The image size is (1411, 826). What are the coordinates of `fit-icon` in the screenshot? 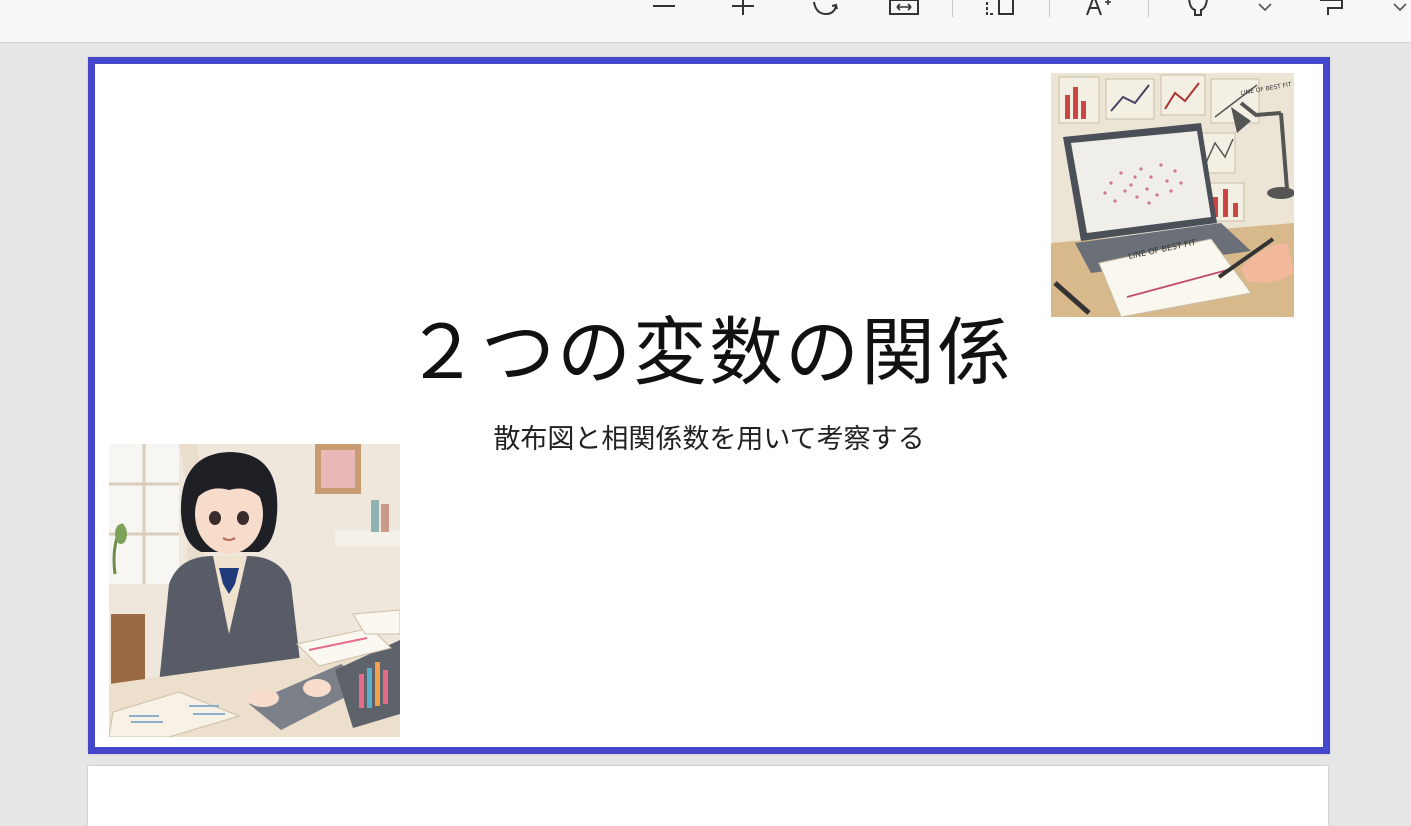 It's located at (904, 8).